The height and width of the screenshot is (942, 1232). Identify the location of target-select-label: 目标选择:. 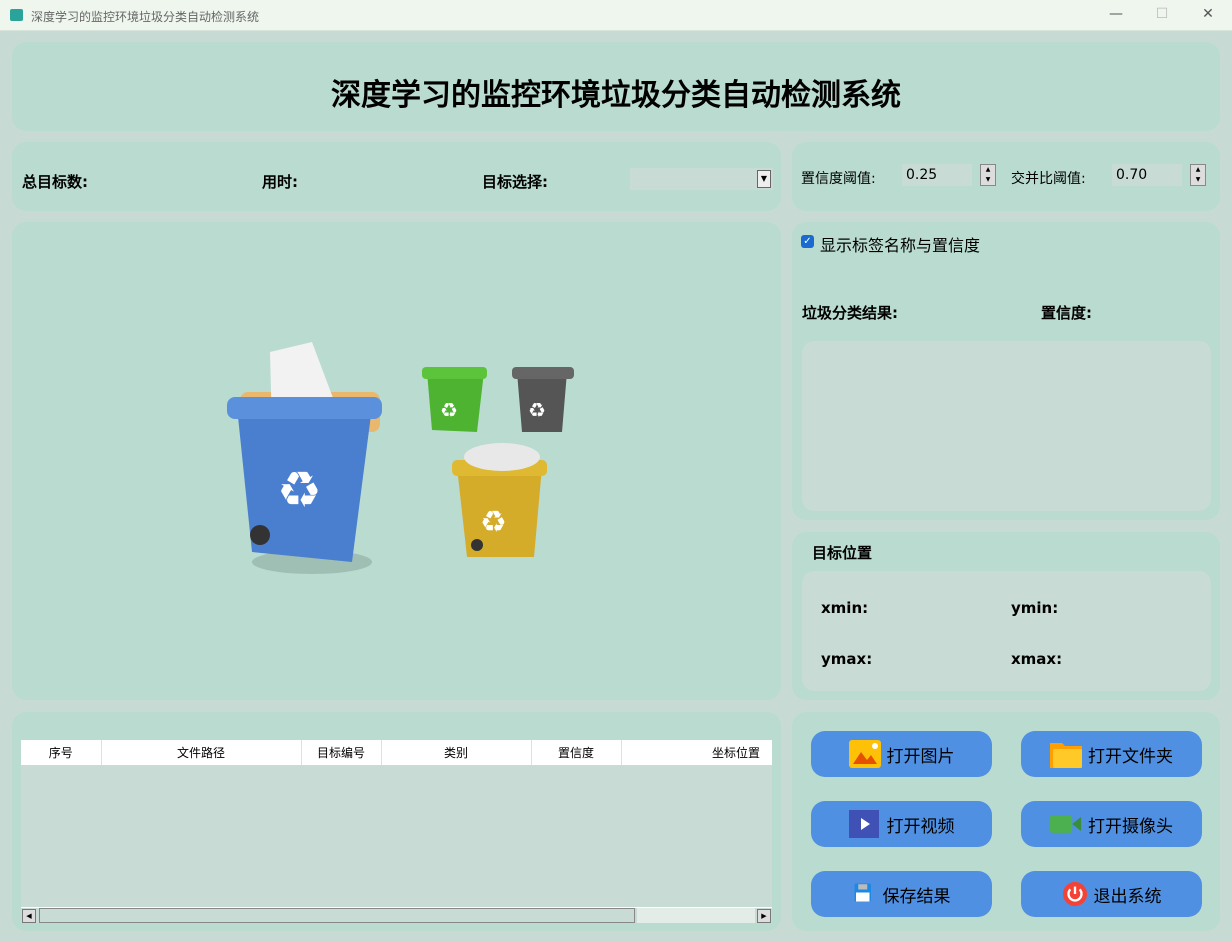
(515, 182).